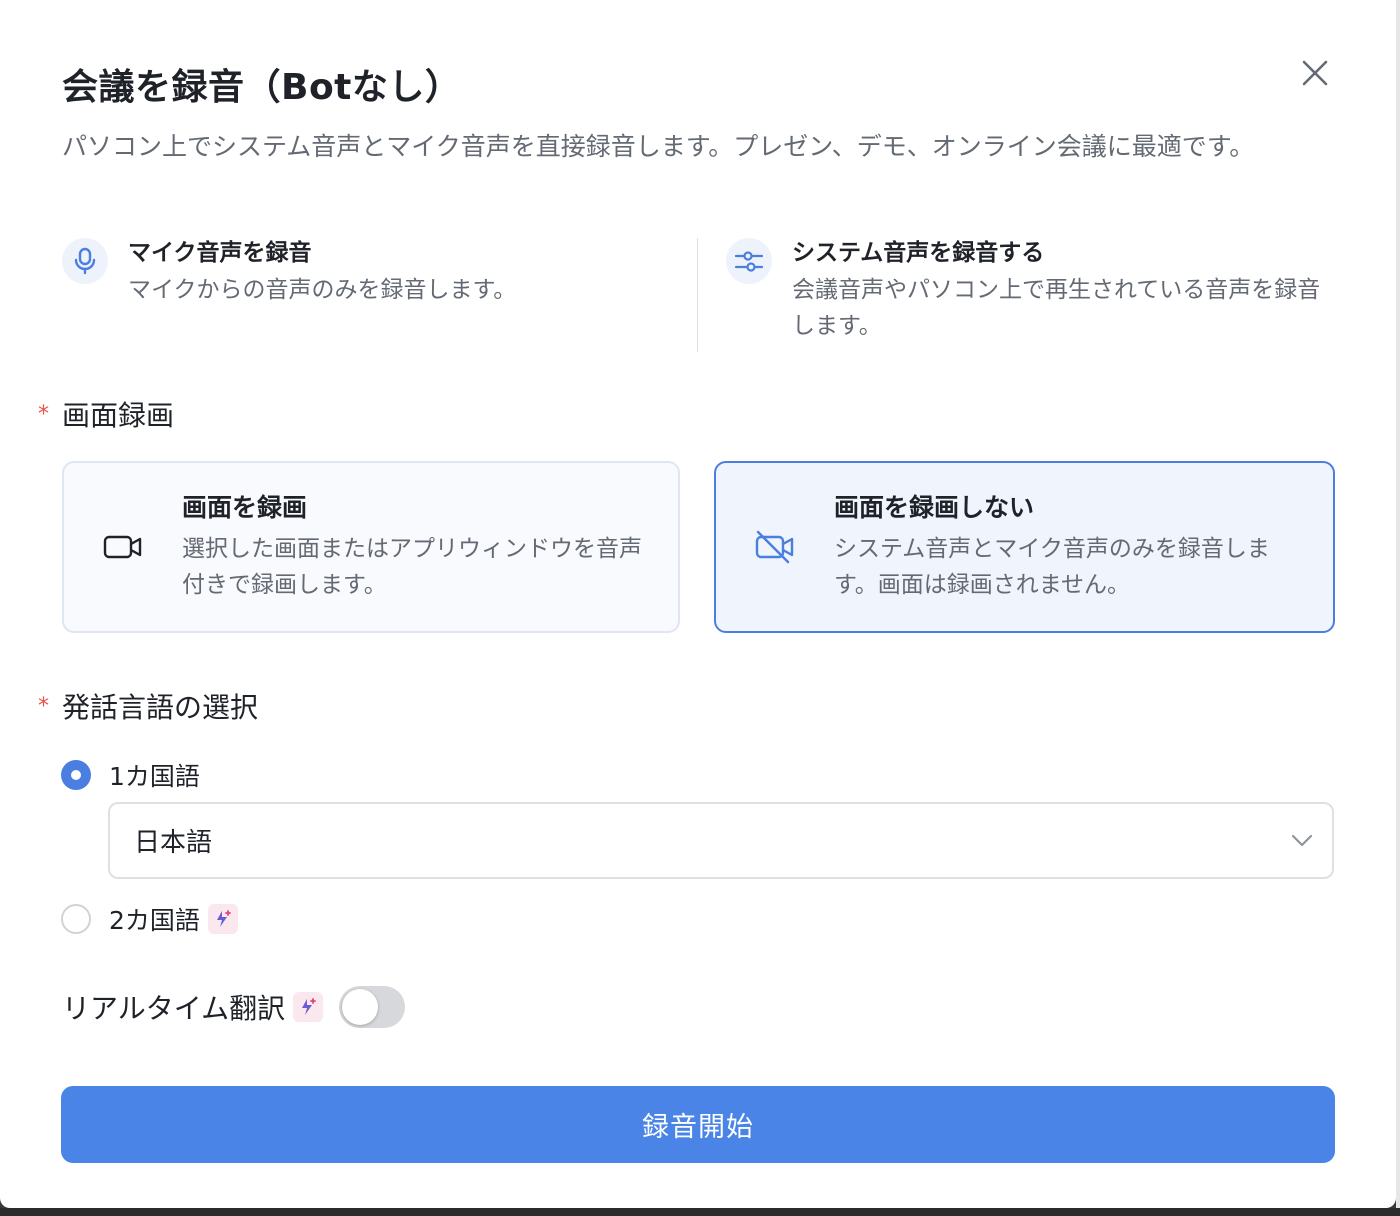 The image size is (1400, 1216). I want to click on feature-system-audio: システム音声を録音する 会議音声やパソコン上で再生されている音声を録音します。, so click(1031, 291).